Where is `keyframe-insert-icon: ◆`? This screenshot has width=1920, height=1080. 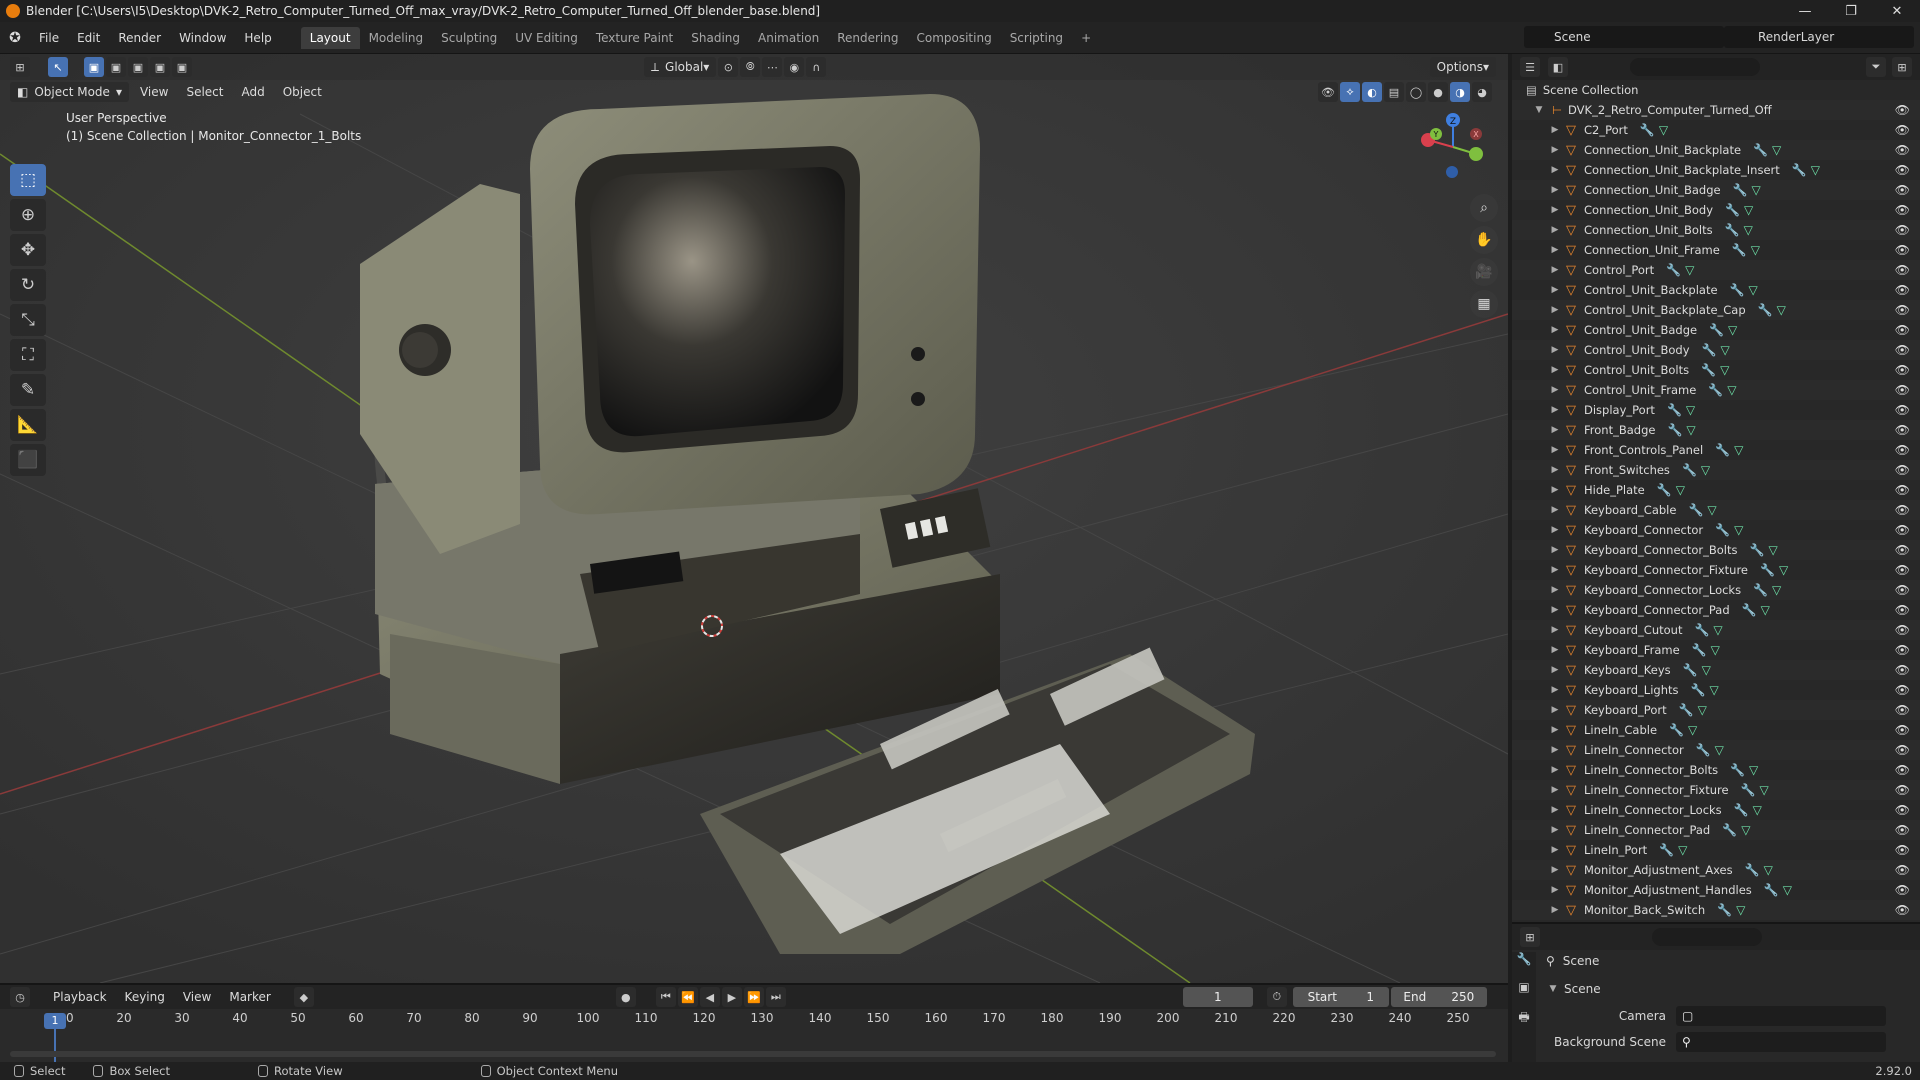 keyframe-insert-icon: ◆ is located at coordinates (303, 997).